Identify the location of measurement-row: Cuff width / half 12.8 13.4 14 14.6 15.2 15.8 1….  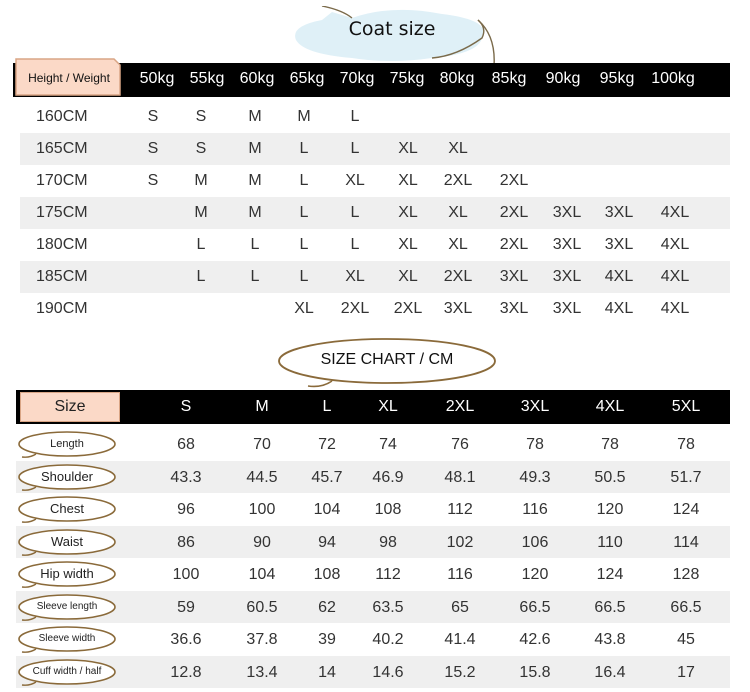
(373, 671).